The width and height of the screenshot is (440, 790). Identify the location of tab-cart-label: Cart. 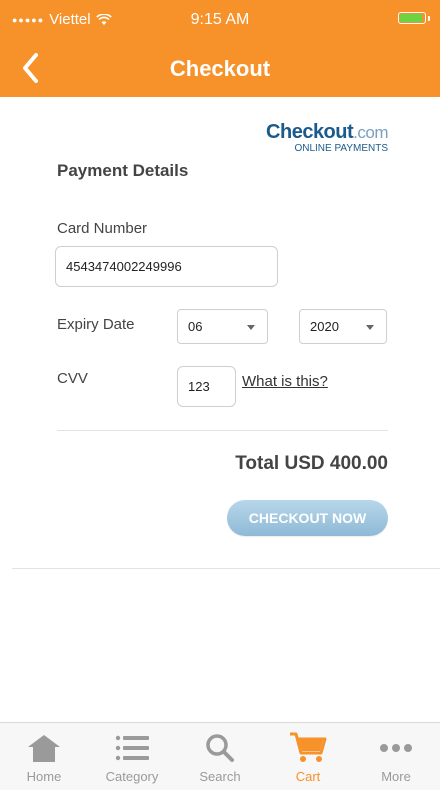
(308, 776).